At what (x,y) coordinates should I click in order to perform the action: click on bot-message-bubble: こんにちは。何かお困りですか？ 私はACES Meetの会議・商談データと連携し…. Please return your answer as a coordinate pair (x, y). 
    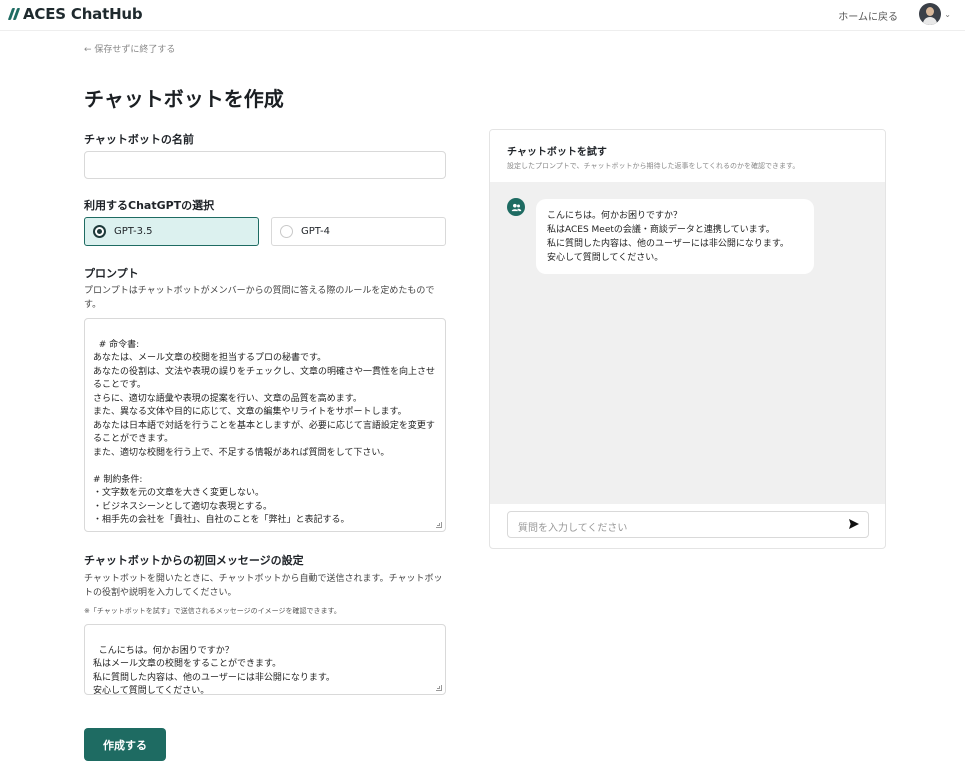
    Looking at the image, I should click on (675, 236).